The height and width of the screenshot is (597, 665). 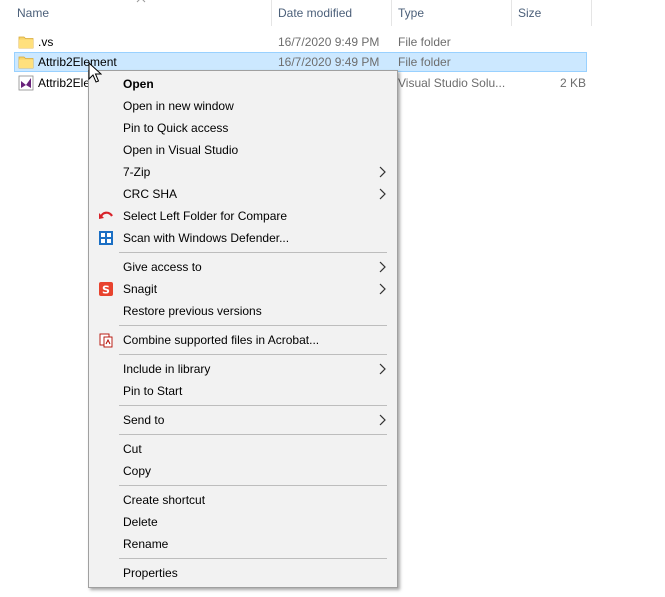 I want to click on menu-item-select-left-folder: Select Left Folder for Compare, so click(x=243, y=216).